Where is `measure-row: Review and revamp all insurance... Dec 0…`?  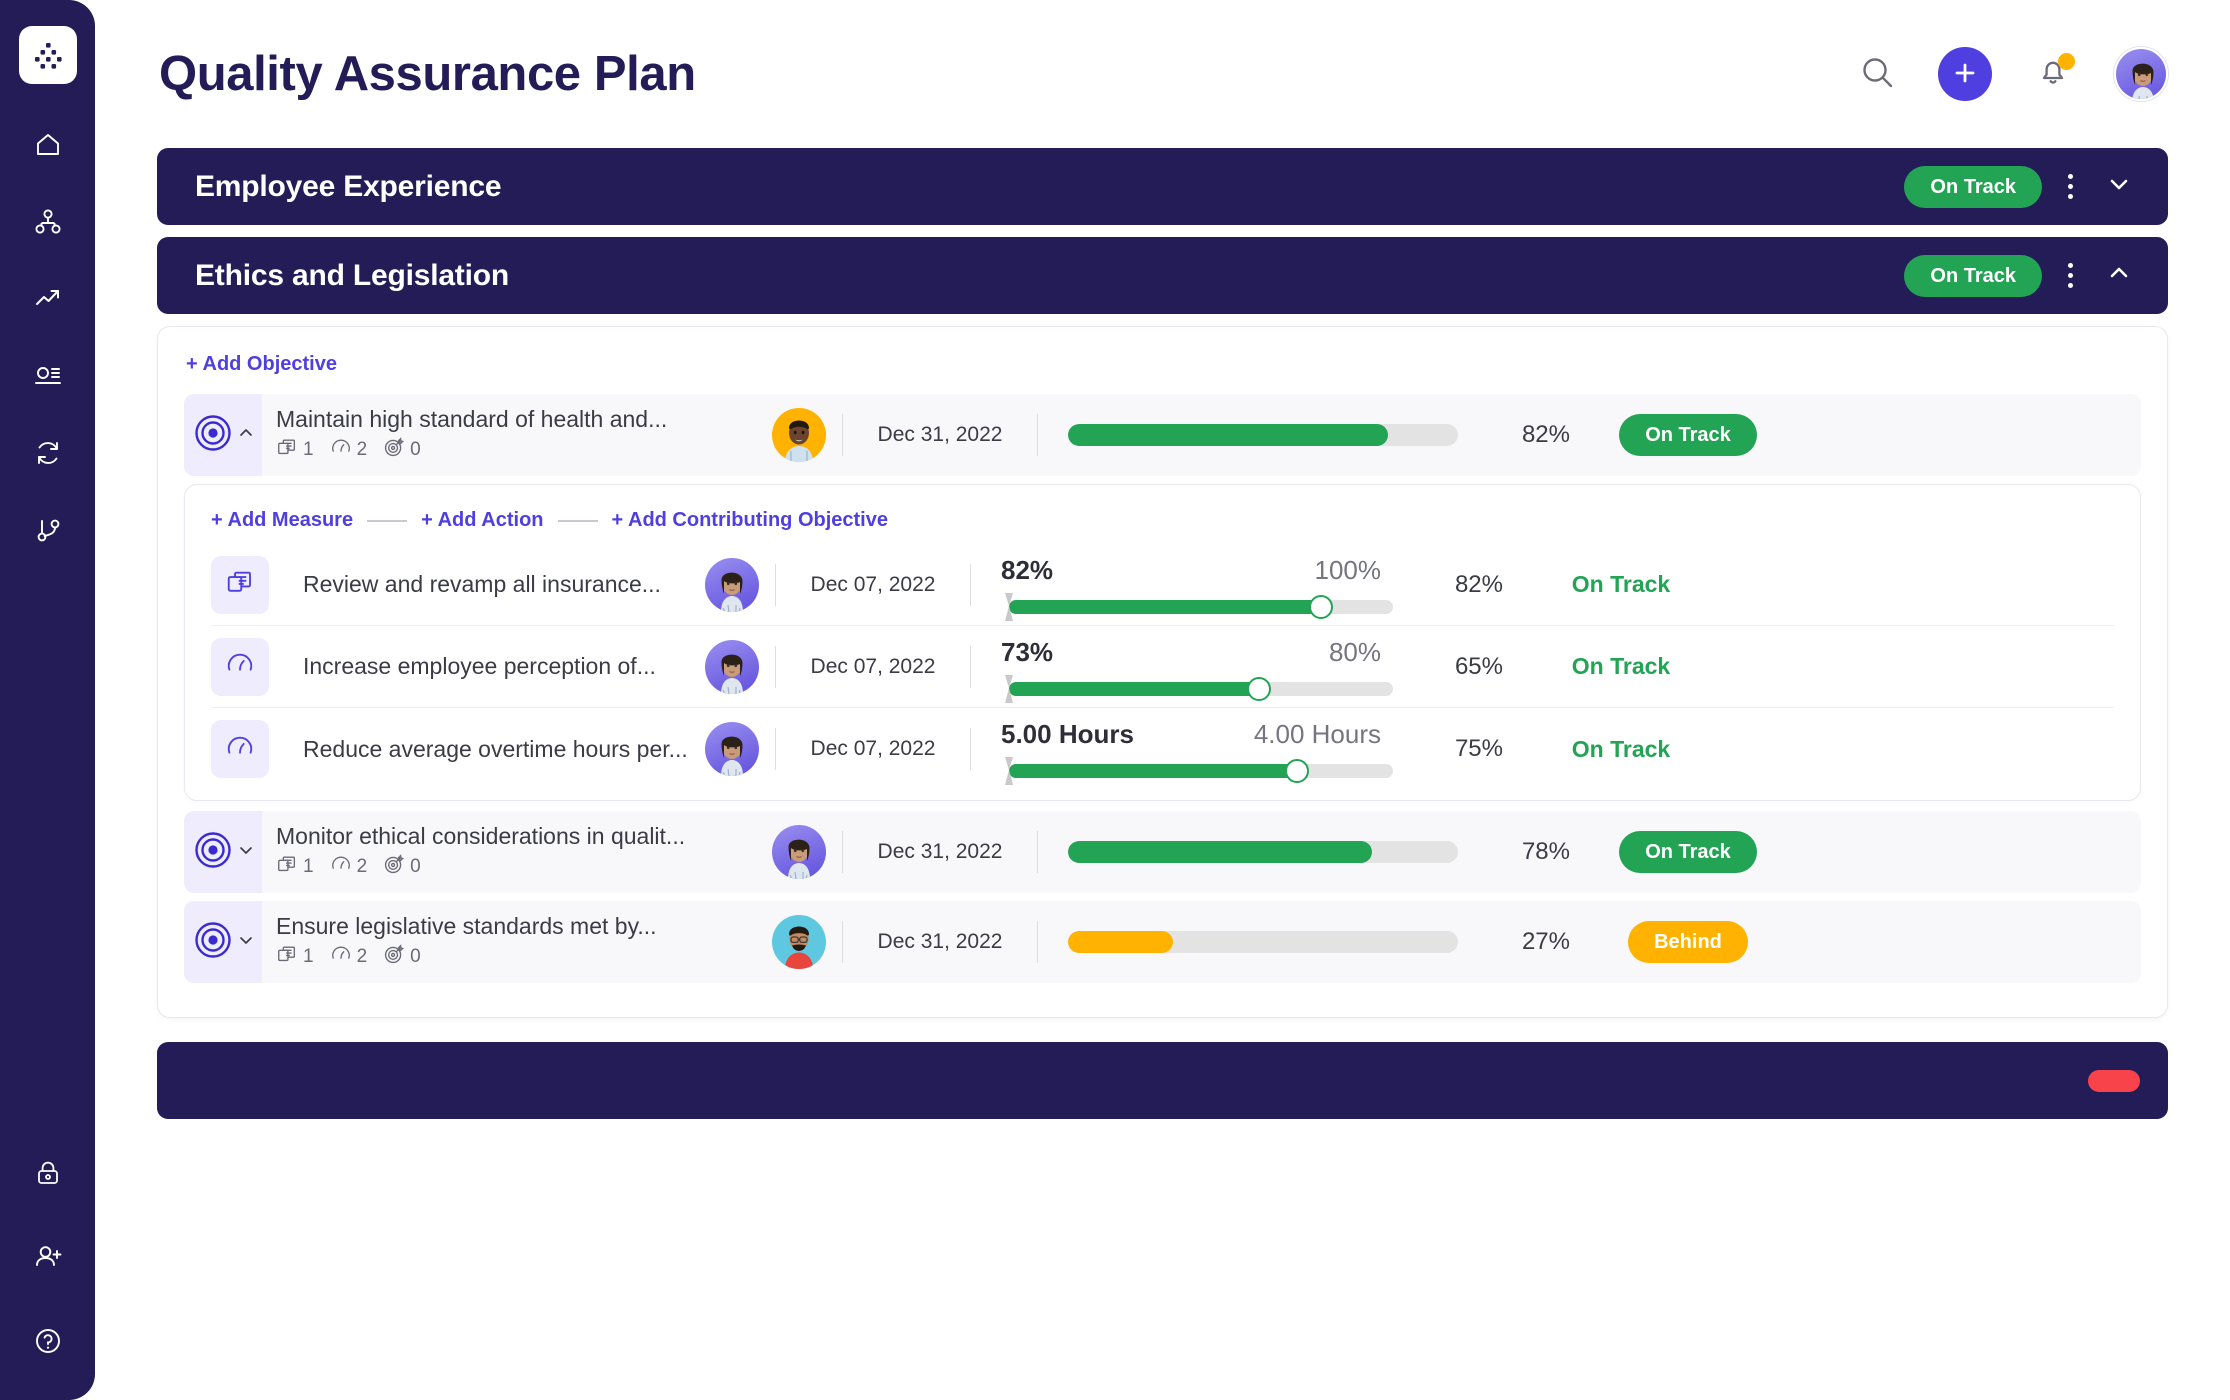
measure-row: Review and revamp all insurance... Dec 0… is located at coordinates (1162, 585).